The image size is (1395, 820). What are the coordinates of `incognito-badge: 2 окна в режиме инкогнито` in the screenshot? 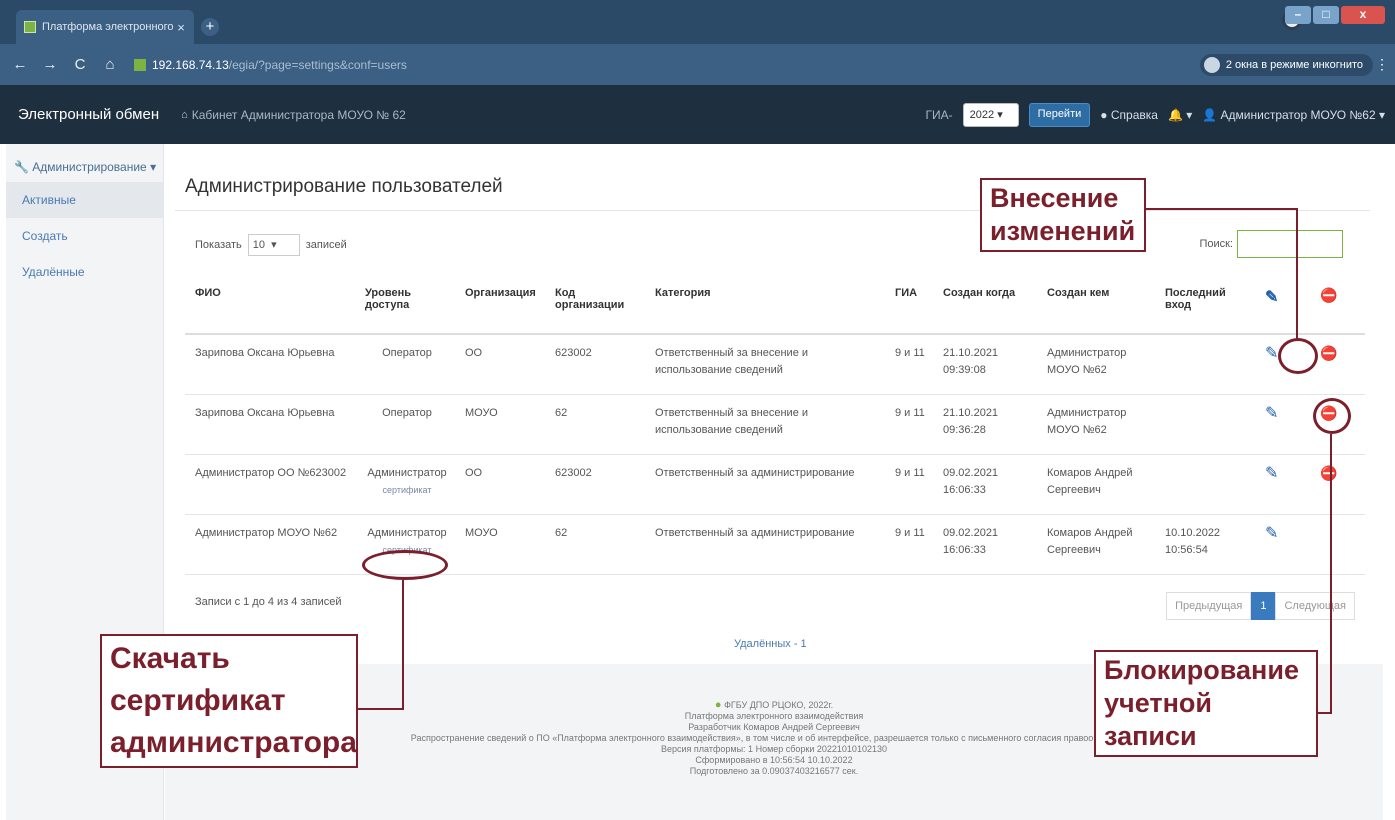 It's located at (1286, 65).